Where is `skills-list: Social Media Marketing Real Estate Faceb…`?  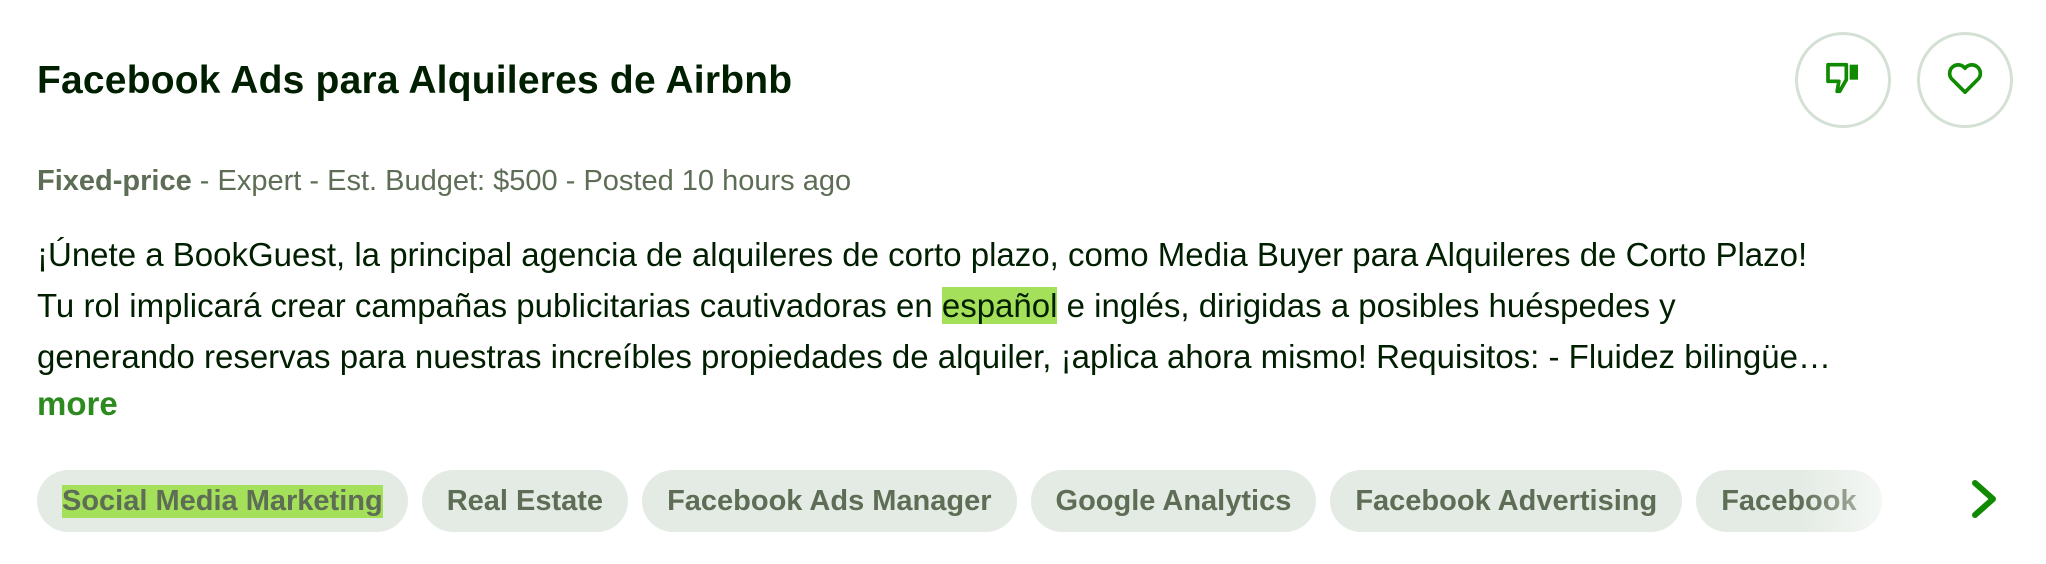
skills-list: Social Media Marketing Real Estate Faceb… is located at coordinates (987, 501).